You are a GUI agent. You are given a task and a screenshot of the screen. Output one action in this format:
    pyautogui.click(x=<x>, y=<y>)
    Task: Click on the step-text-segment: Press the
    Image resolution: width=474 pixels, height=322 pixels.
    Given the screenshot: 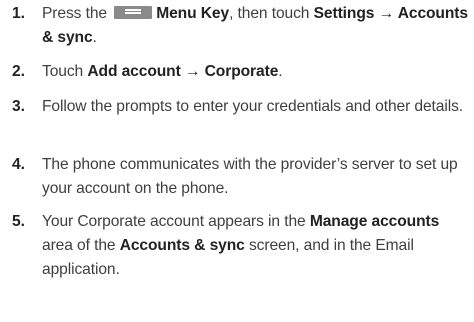 What is the action you would take?
    pyautogui.click(x=74, y=13)
    